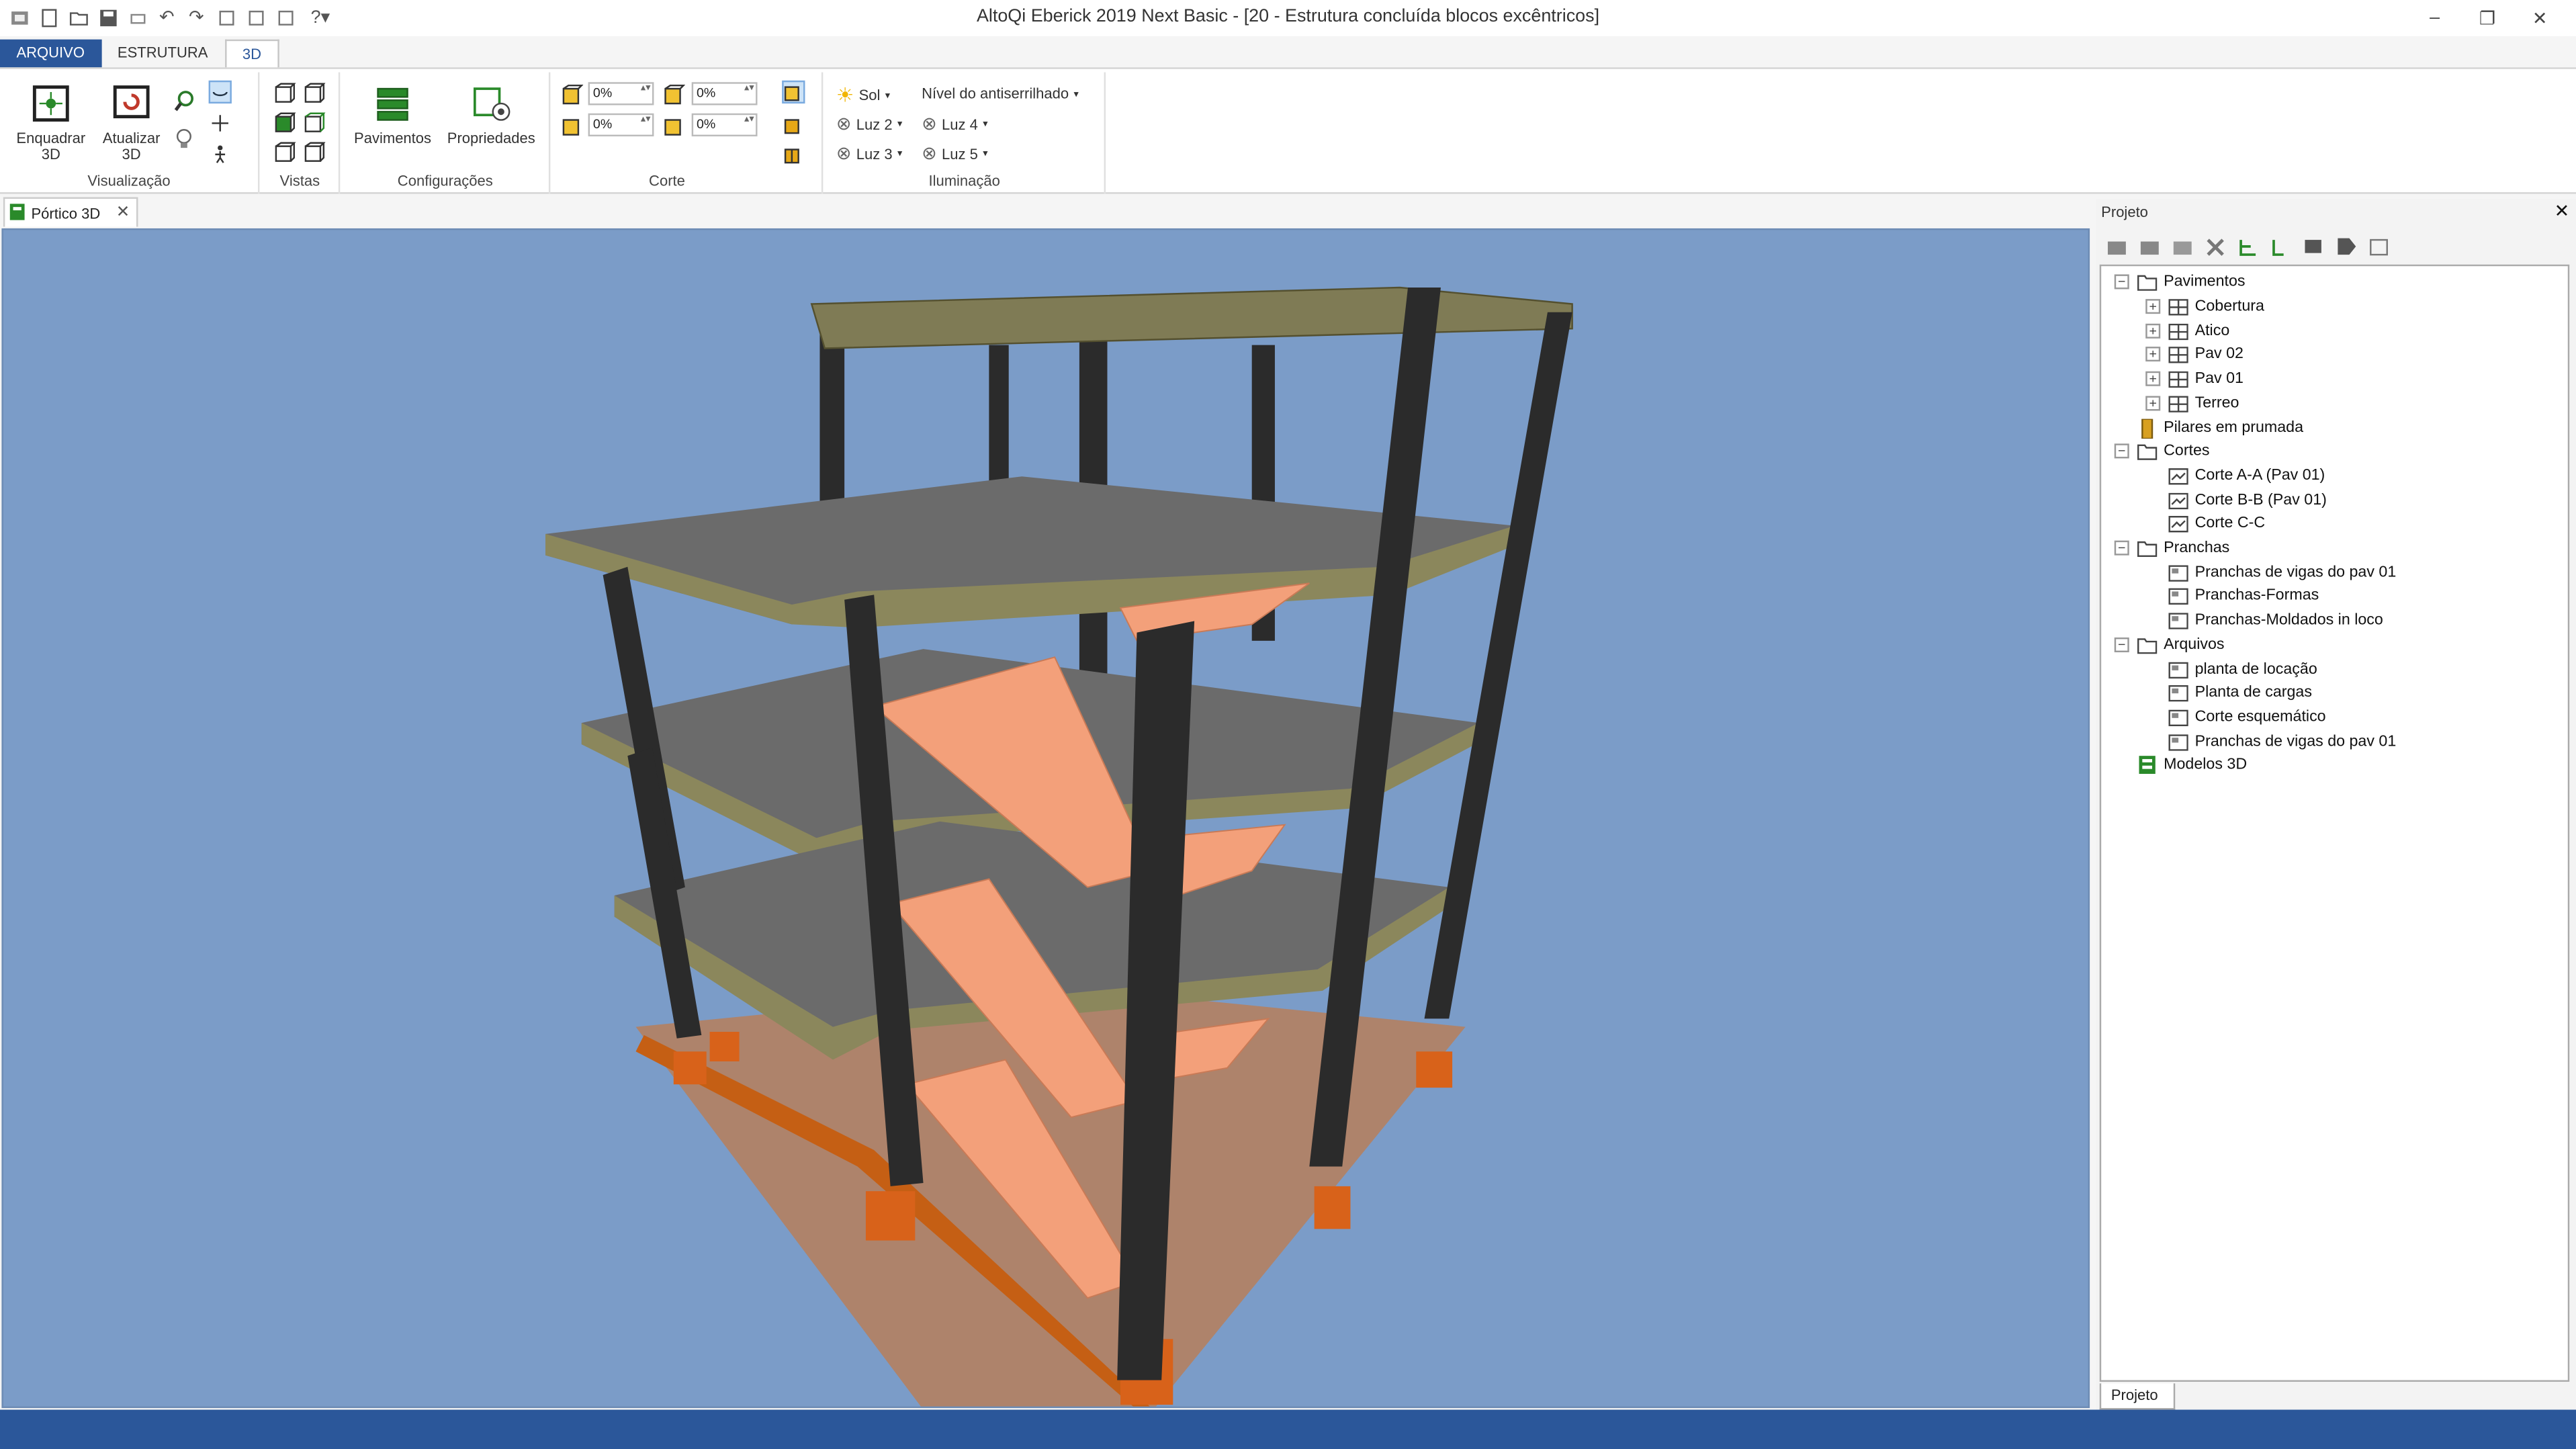 This screenshot has height=1449, width=2576. Describe the element at coordinates (863, 95) in the screenshot. I see `sol-dropdown: ☀ Sol ▾` at that location.